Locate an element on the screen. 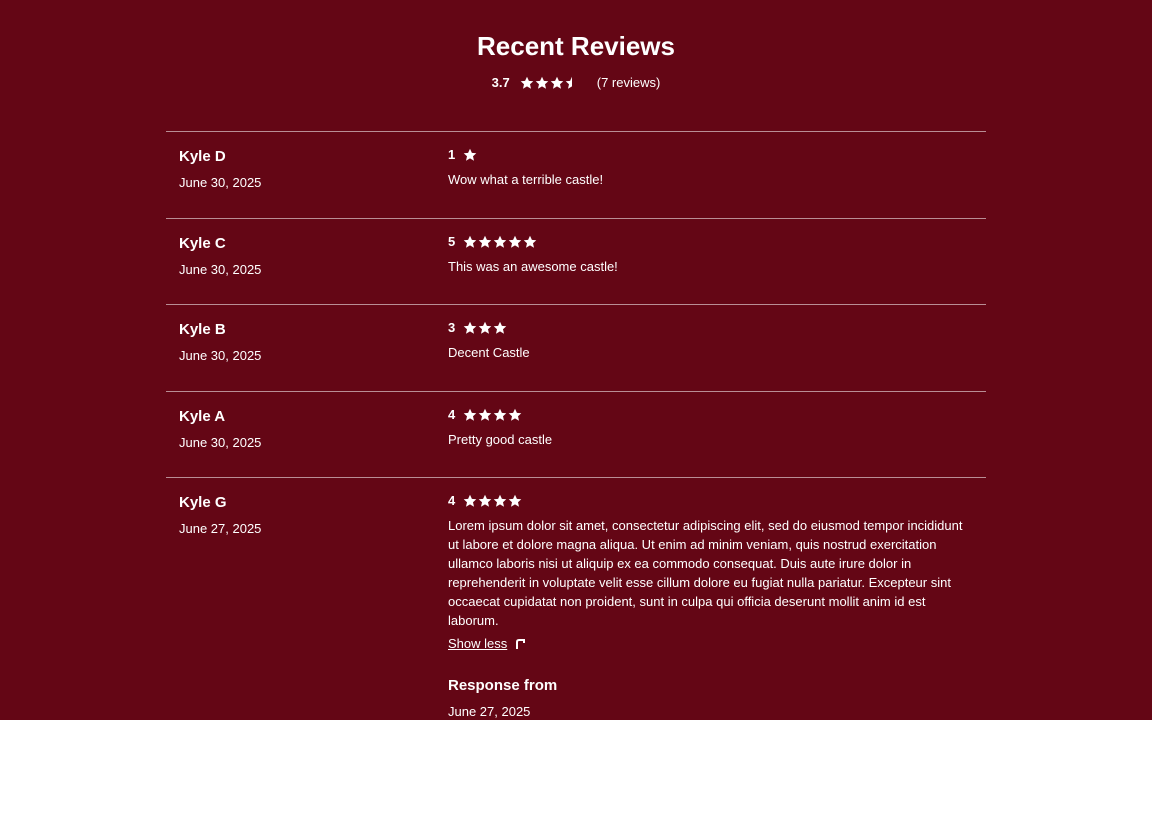  review-text: Decent Castle is located at coordinates (489, 352).